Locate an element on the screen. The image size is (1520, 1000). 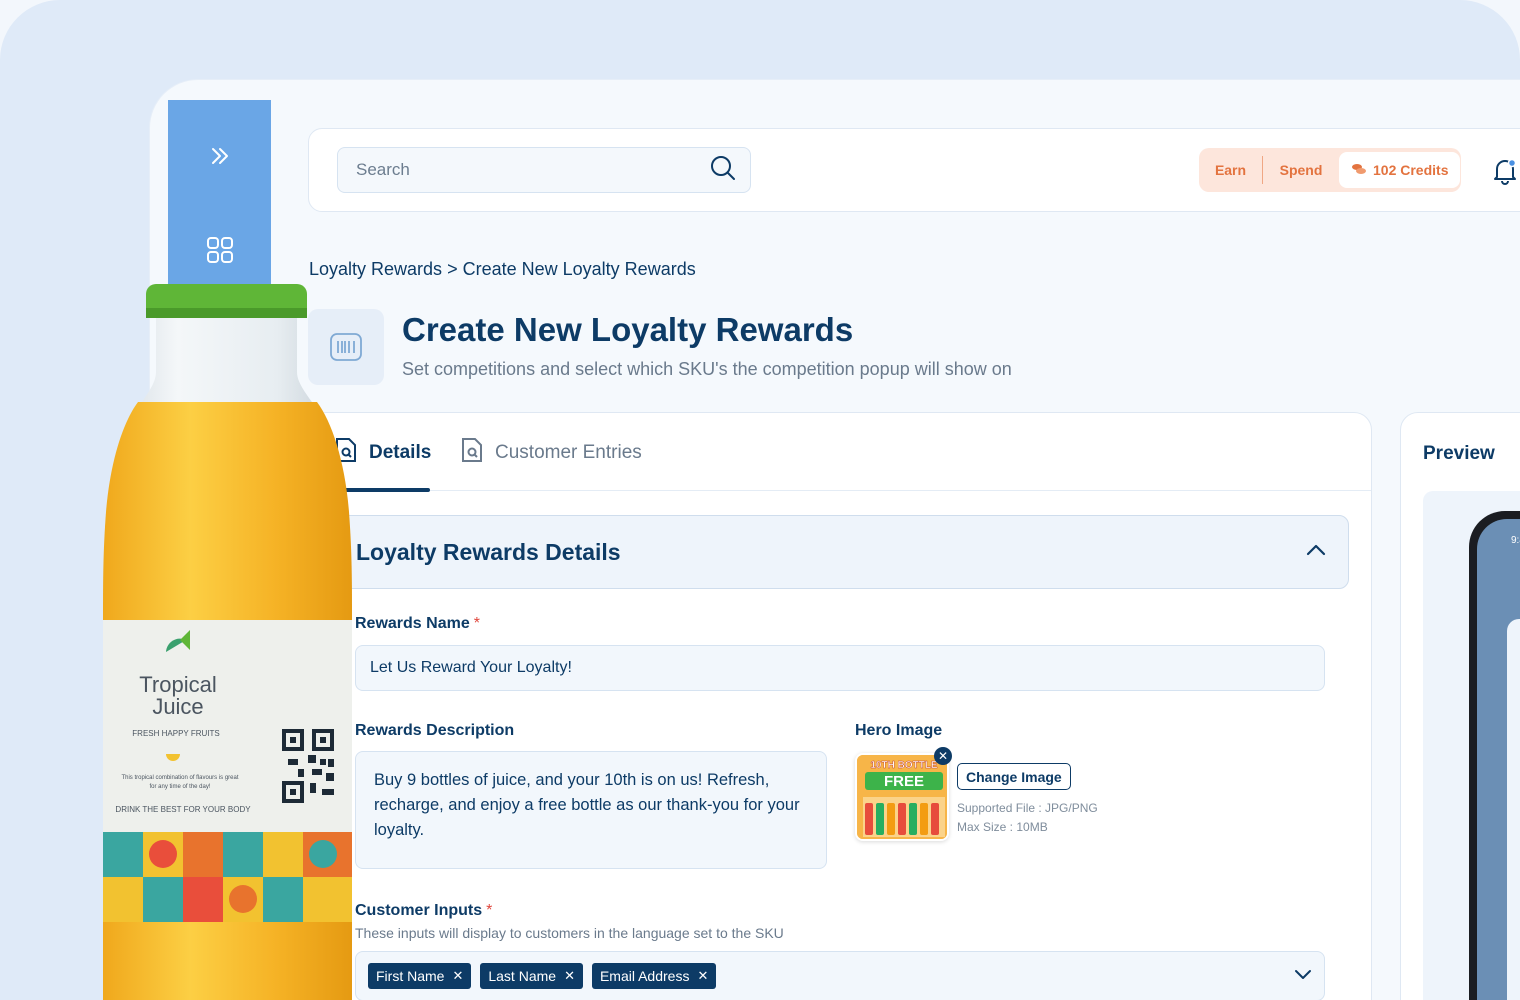
phone-popup-card is located at coordinates (1513, 809).